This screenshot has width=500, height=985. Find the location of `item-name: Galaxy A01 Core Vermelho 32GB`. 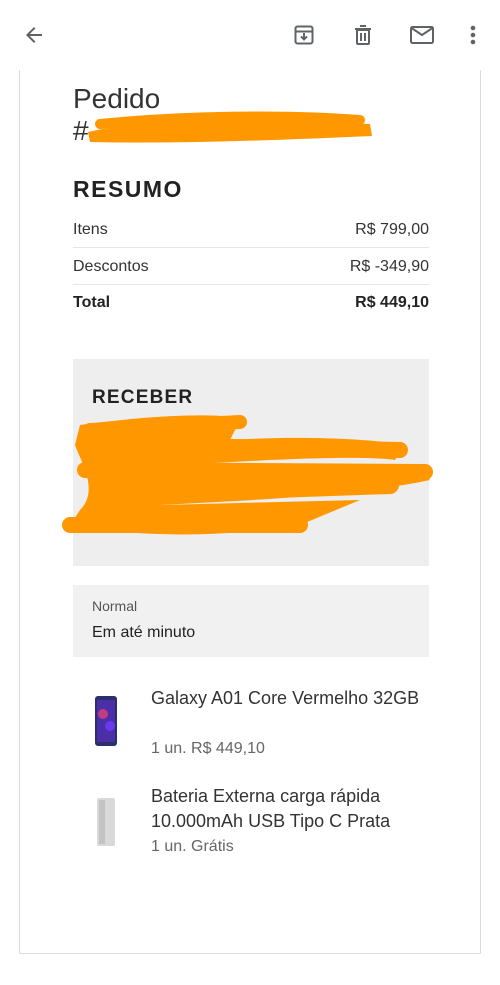

item-name: Galaxy A01 Core Vermelho 32GB is located at coordinates (285, 698).